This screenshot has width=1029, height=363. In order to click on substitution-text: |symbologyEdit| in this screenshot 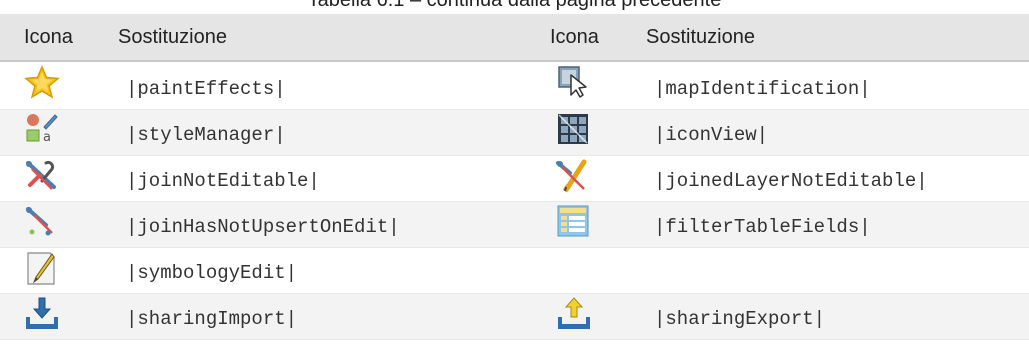, I will do `click(212, 272)`.